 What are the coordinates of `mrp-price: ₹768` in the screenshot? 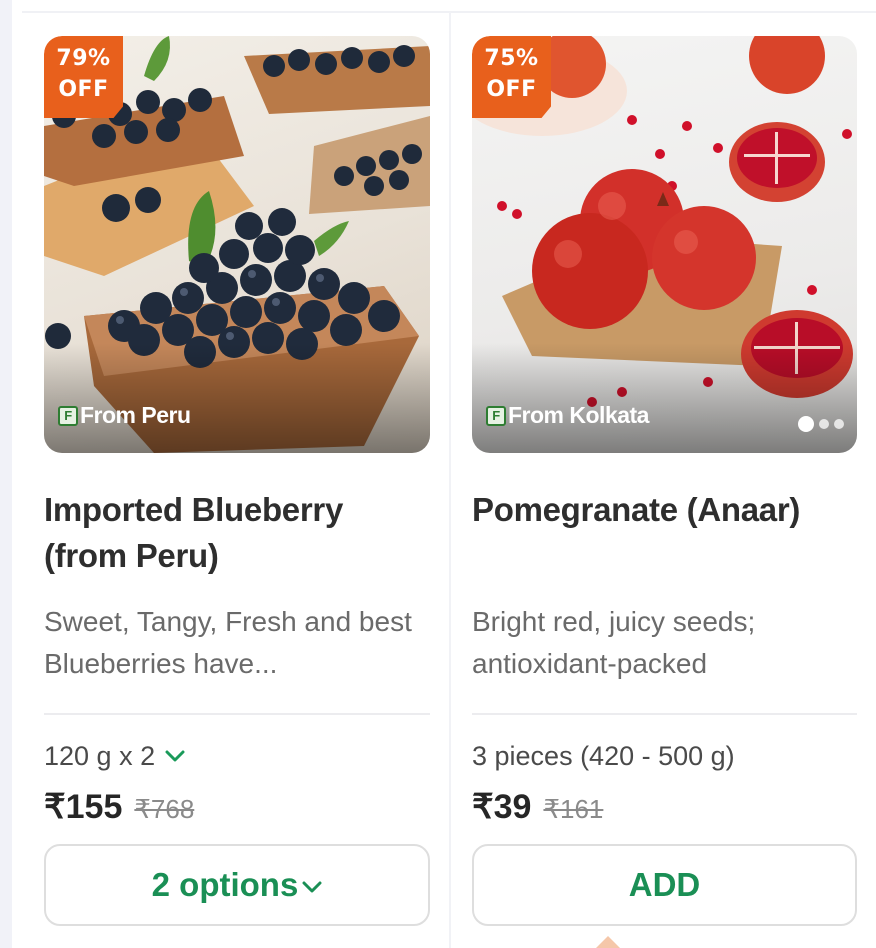 It's located at (164, 809).